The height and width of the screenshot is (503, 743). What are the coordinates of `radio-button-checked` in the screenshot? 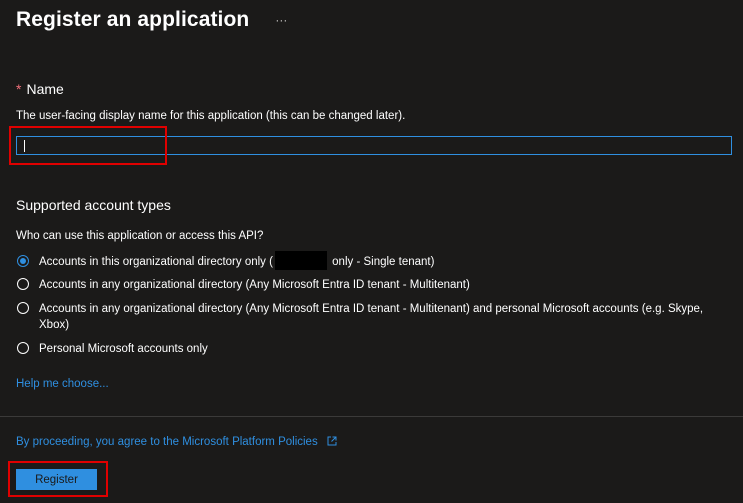 It's located at (23, 261).